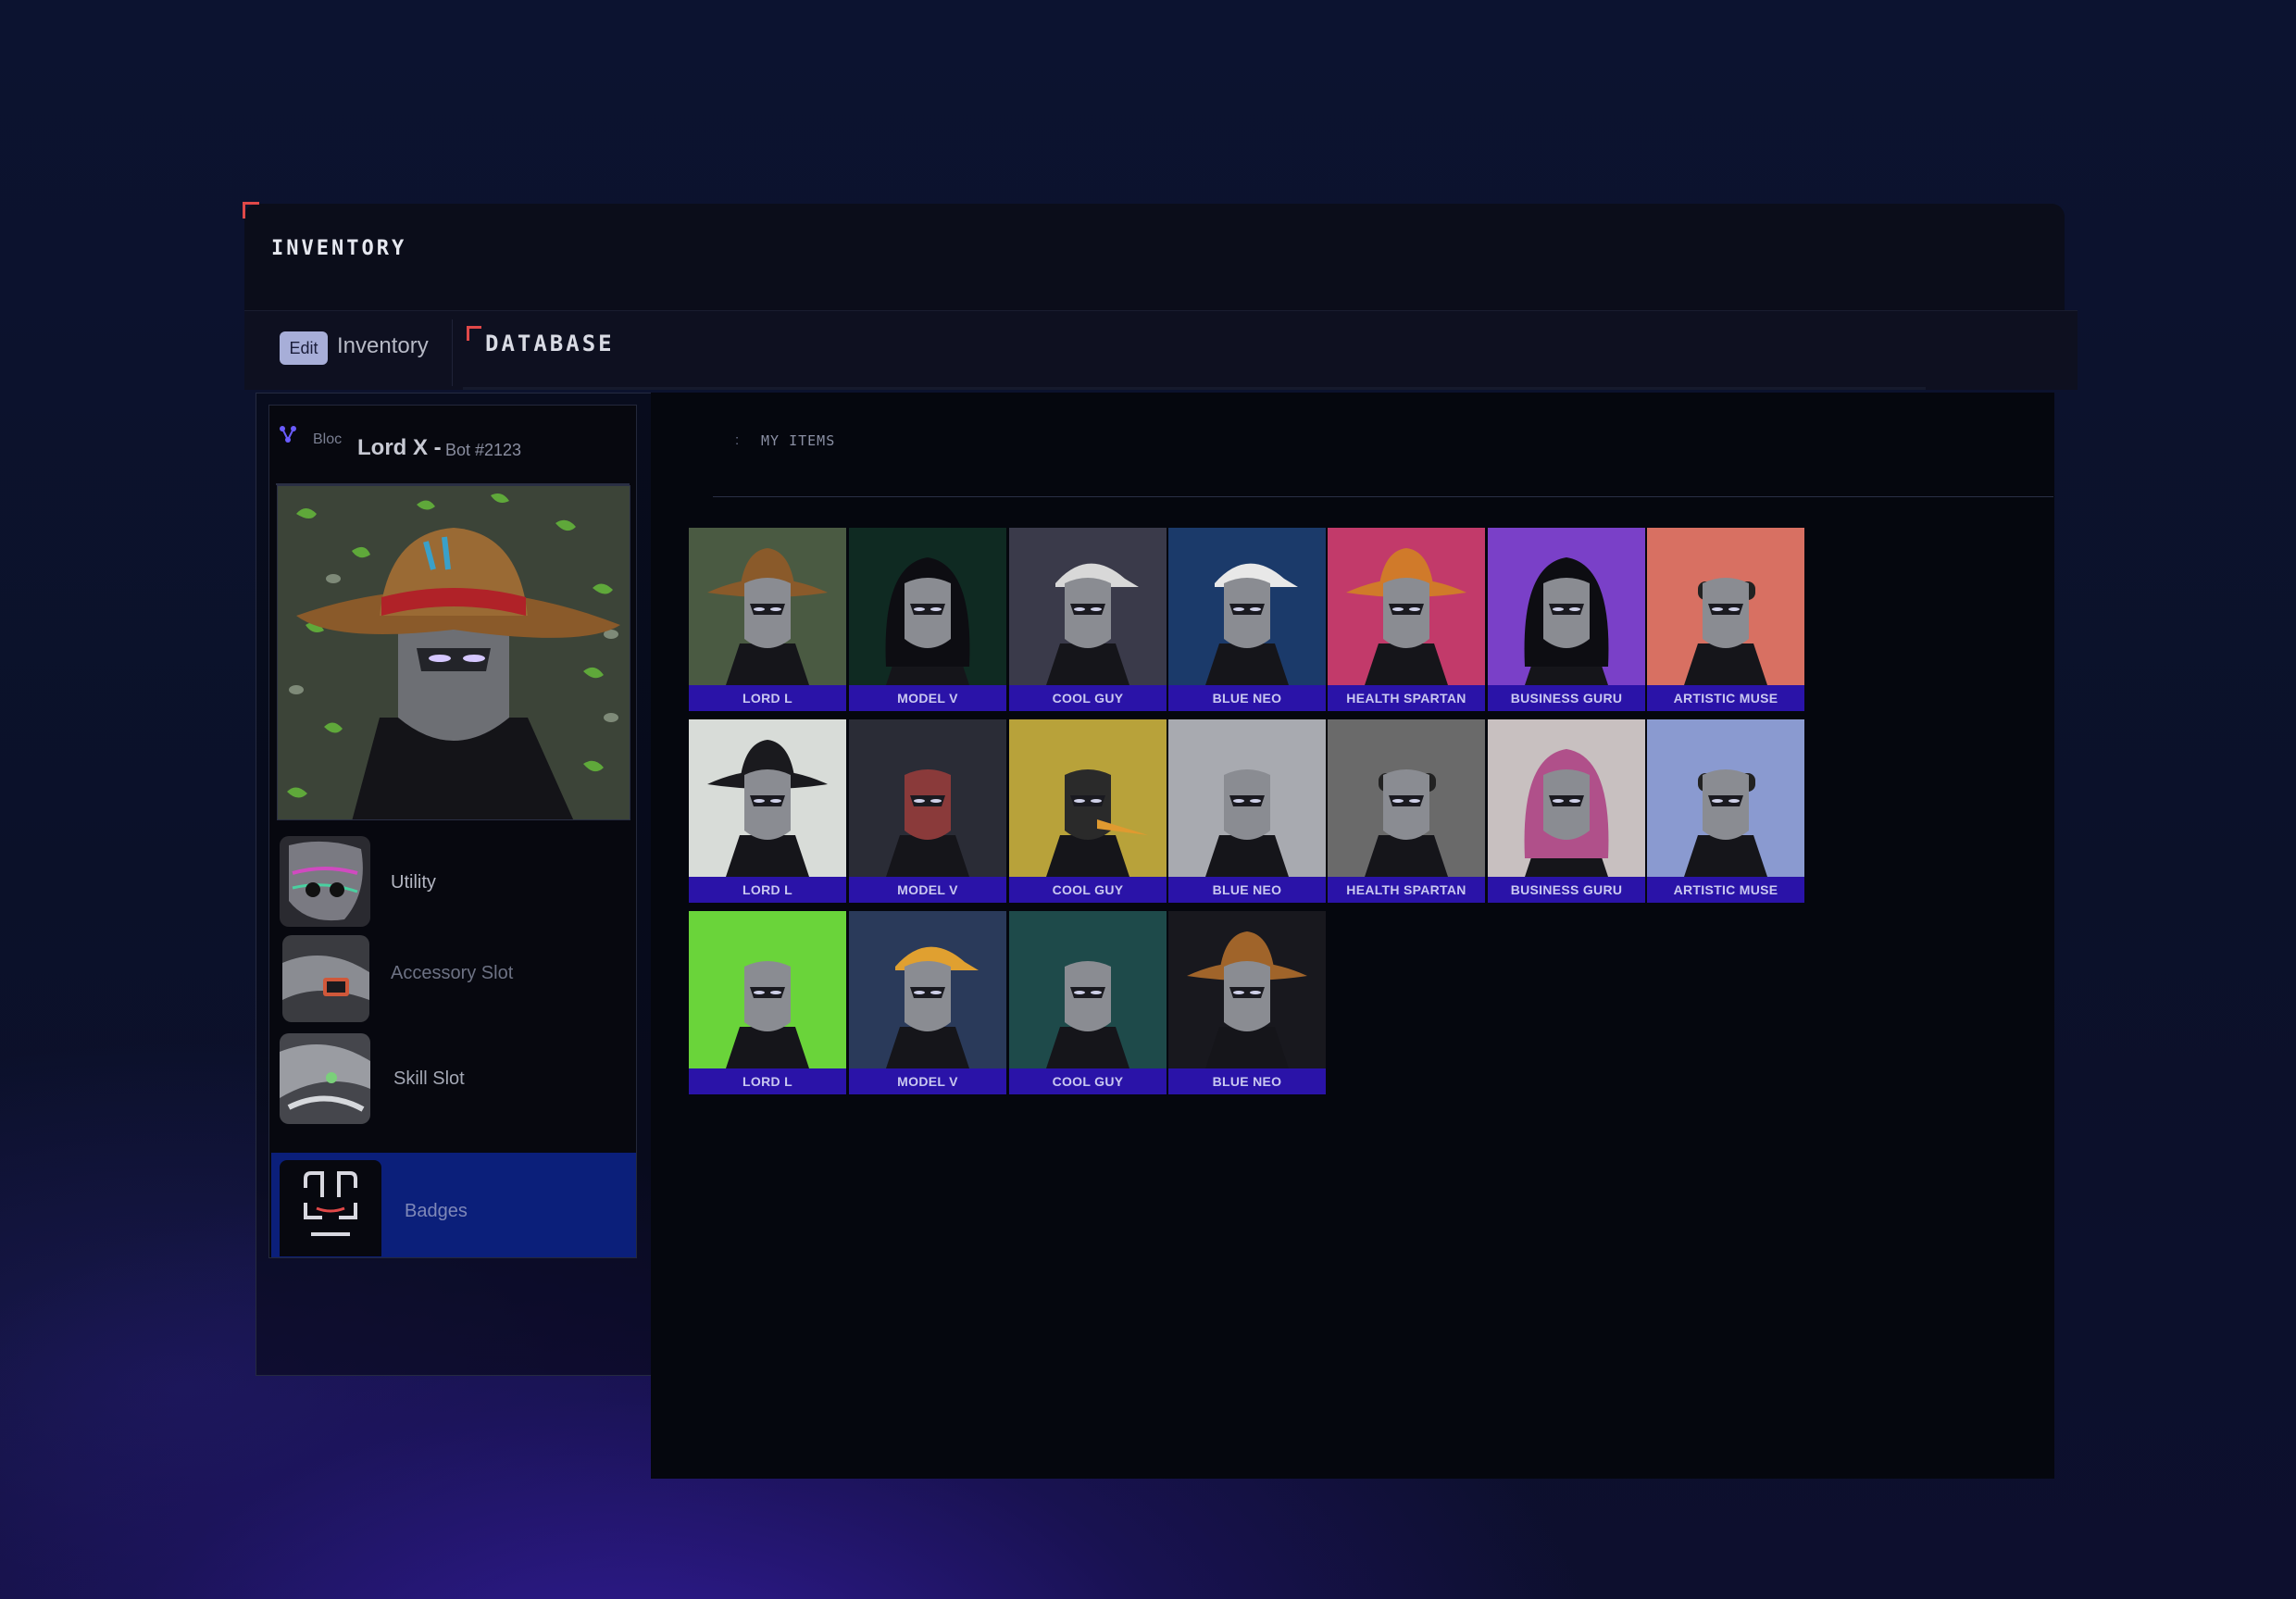 The height and width of the screenshot is (1599, 2296). I want to click on edit-button: Edit, so click(304, 348).